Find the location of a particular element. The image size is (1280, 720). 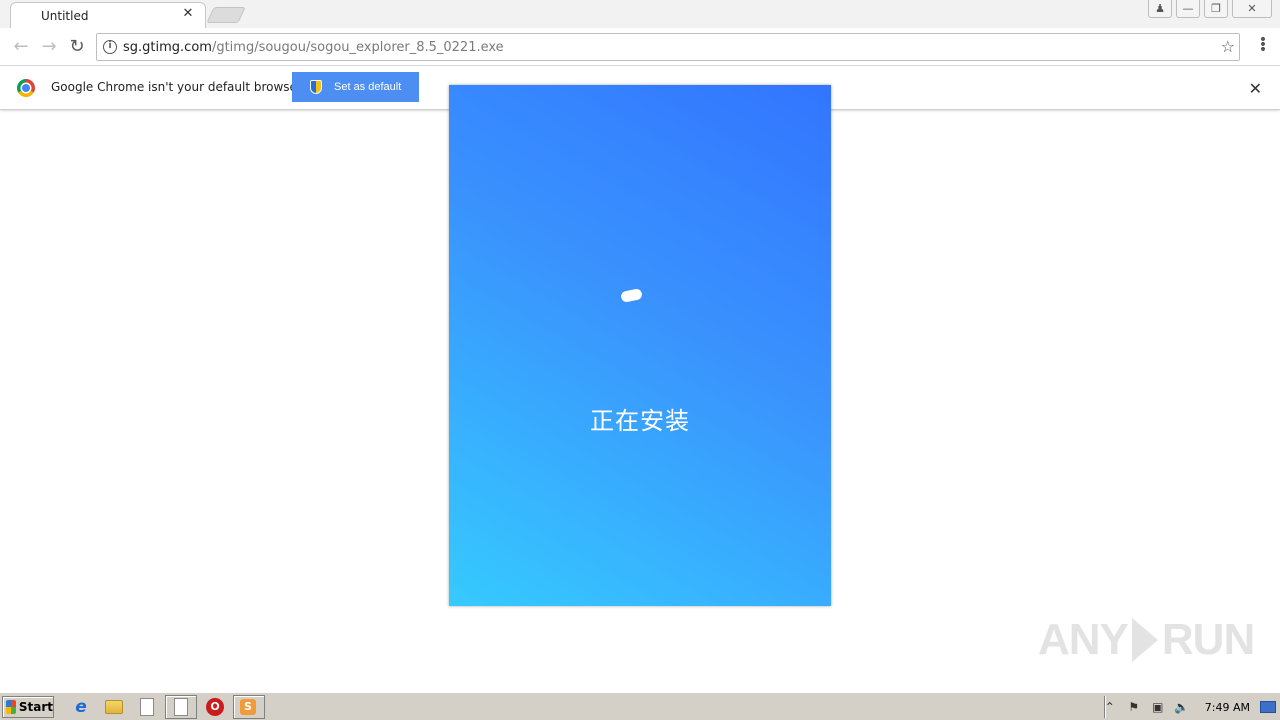

install-status-text: 正在安装 is located at coordinates (640, 421).